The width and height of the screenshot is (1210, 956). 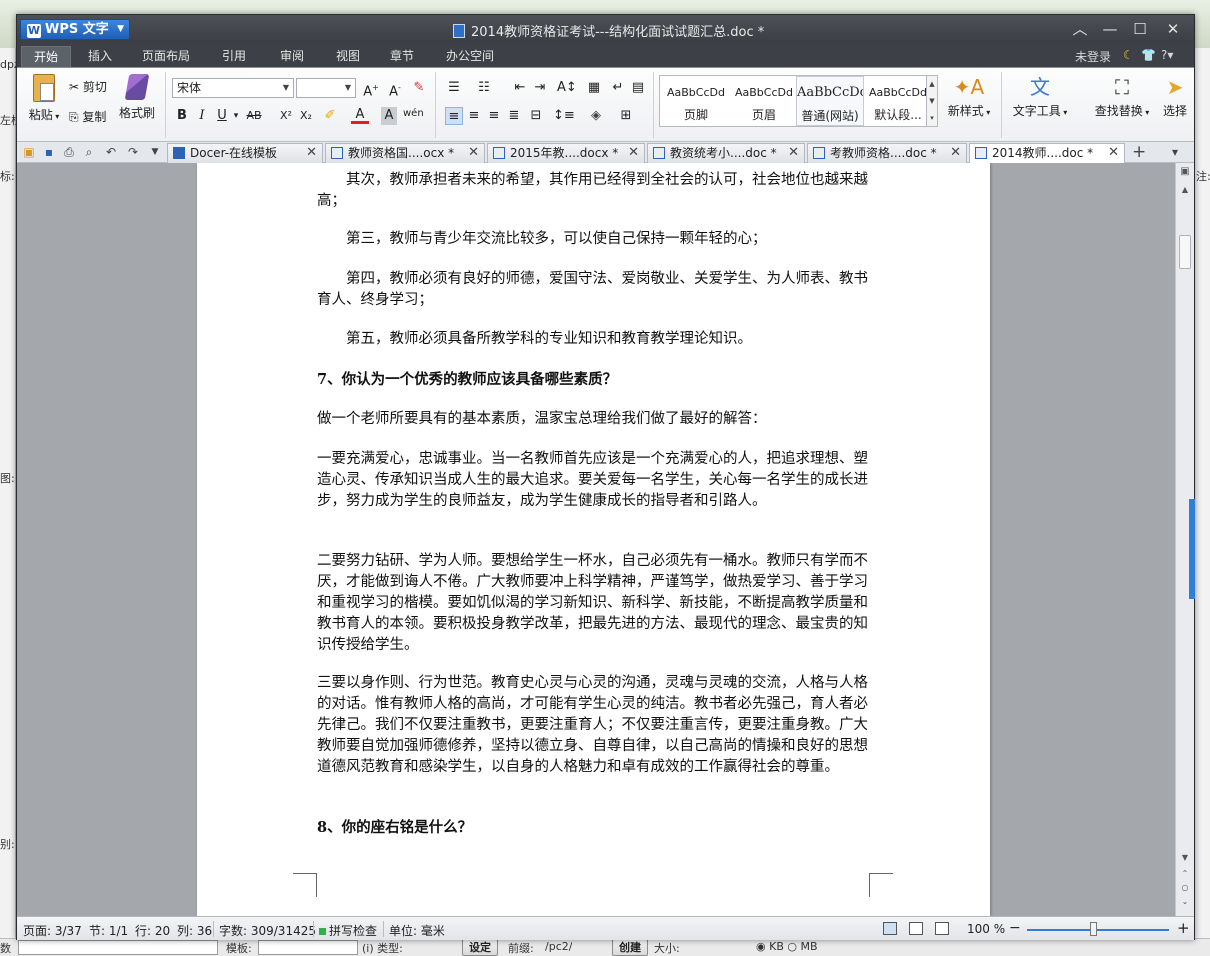 What do you see at coordinates (29, 152) in the screenshot?
I see `open-icon: ▣` at bounding box center [29, 152].